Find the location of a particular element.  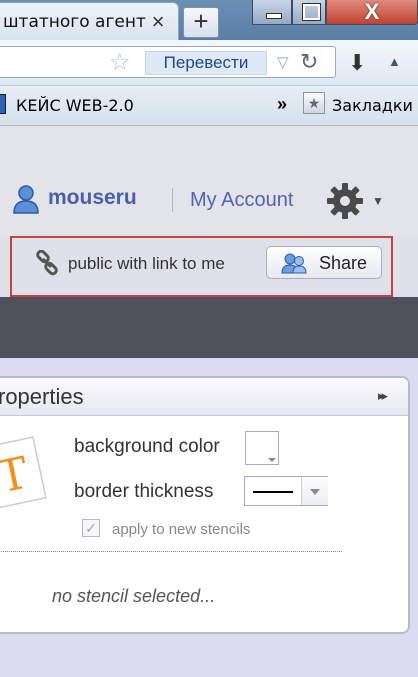

tab-title: штатного агент is located at coordinates (74, 22).